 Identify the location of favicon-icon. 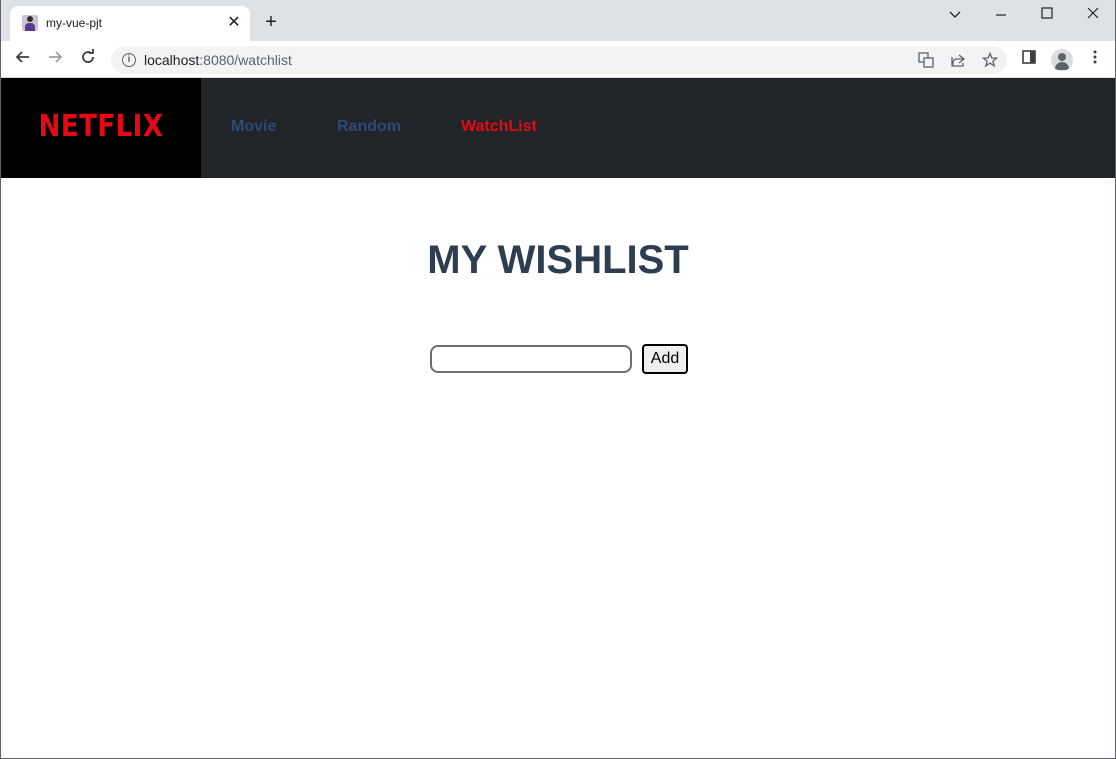
(30, 23).